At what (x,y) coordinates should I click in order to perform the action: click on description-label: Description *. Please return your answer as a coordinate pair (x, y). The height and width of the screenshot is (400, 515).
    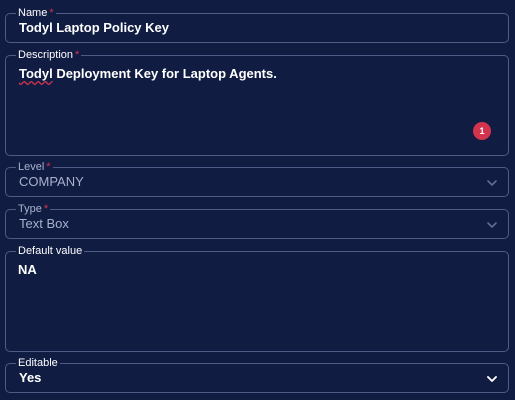
    Looking at the image, I should click on (49, 55).